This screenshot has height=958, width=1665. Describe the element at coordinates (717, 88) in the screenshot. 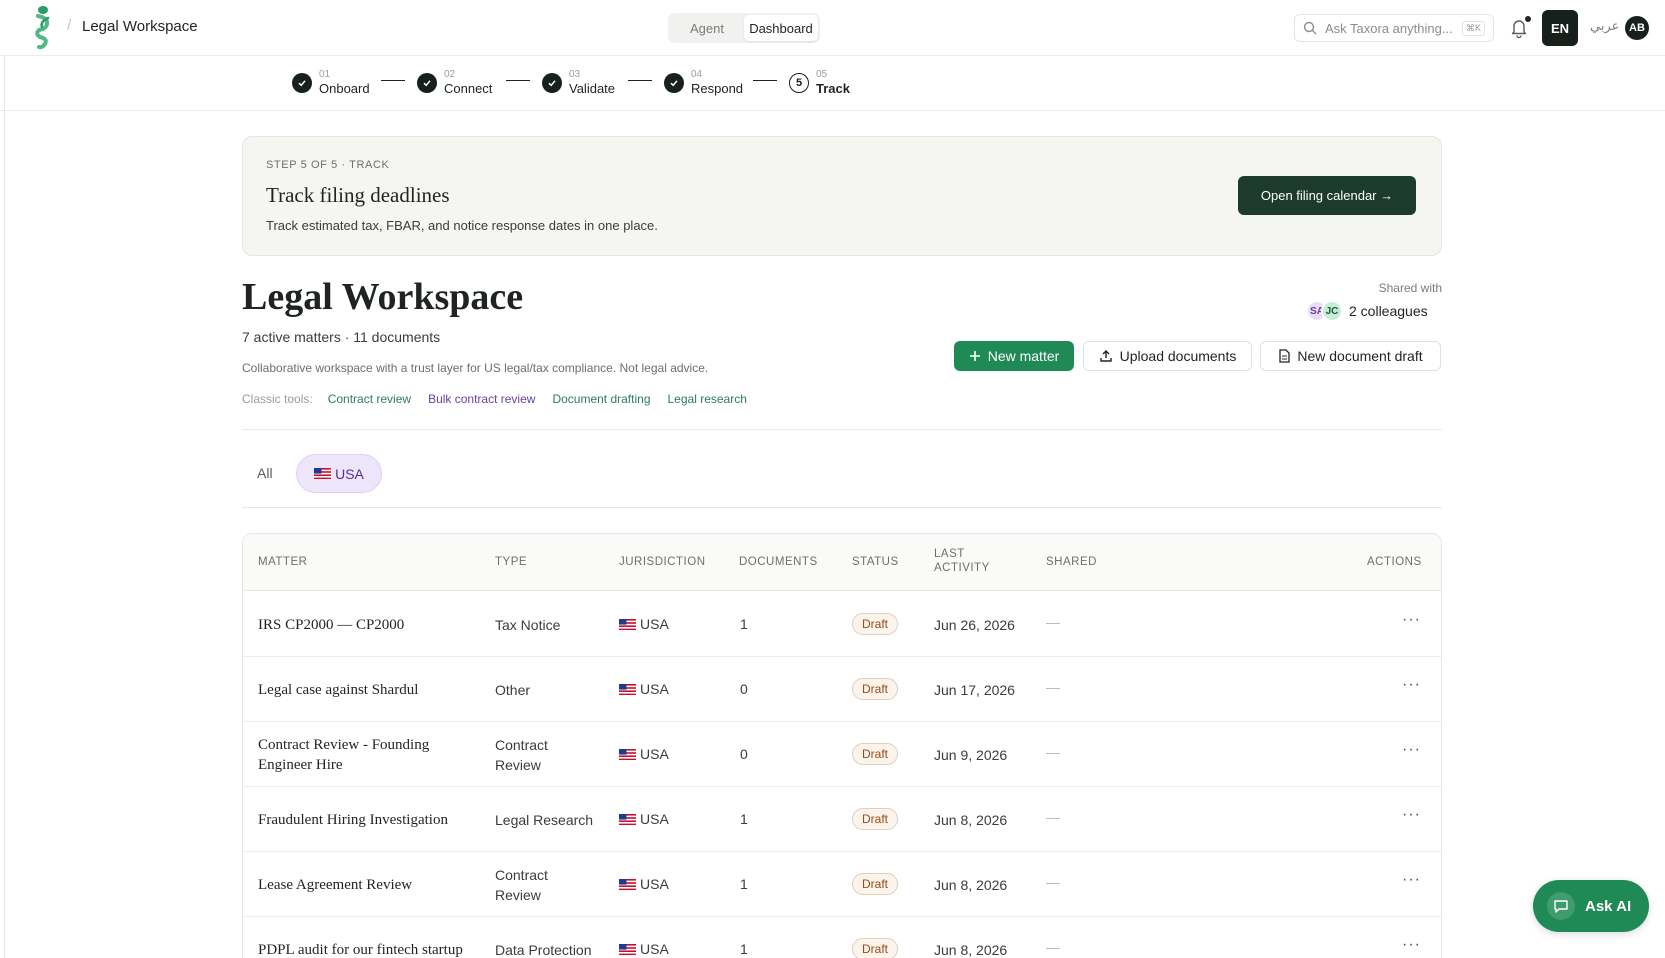

I see `step-label: Respond` at that location.